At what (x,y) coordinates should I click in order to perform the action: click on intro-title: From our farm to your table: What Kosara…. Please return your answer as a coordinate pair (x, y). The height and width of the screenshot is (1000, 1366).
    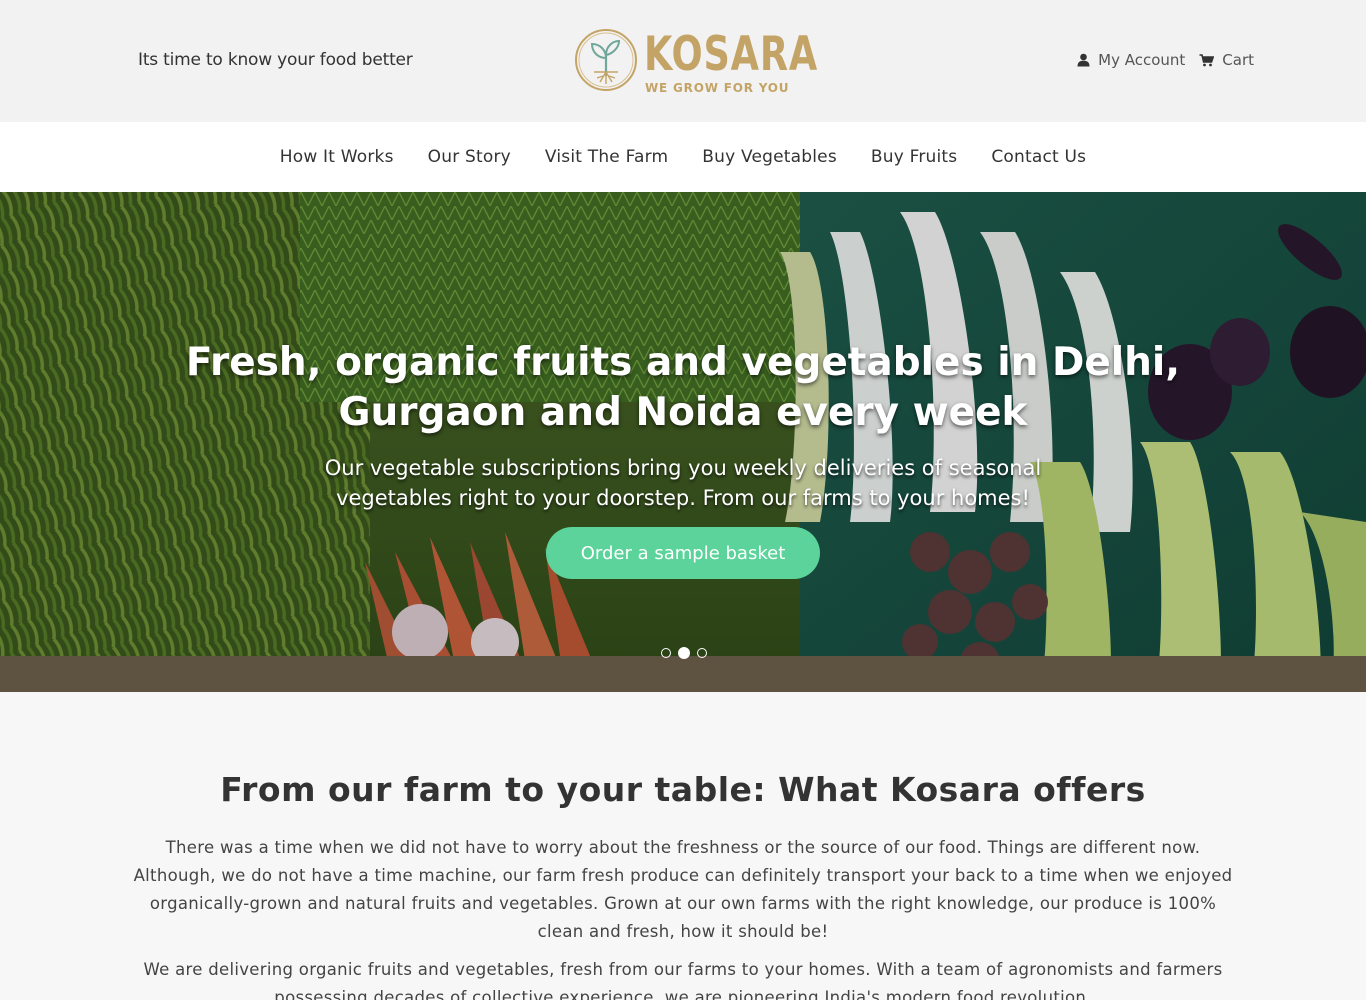
    Looking at the image, I should click on (683, 789).